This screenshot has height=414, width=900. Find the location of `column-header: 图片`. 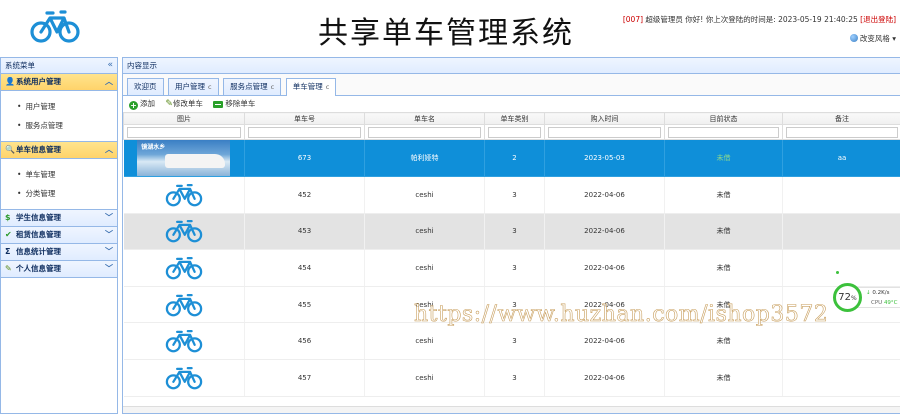

column-header: 图片 is located at coordinates (184, 118).